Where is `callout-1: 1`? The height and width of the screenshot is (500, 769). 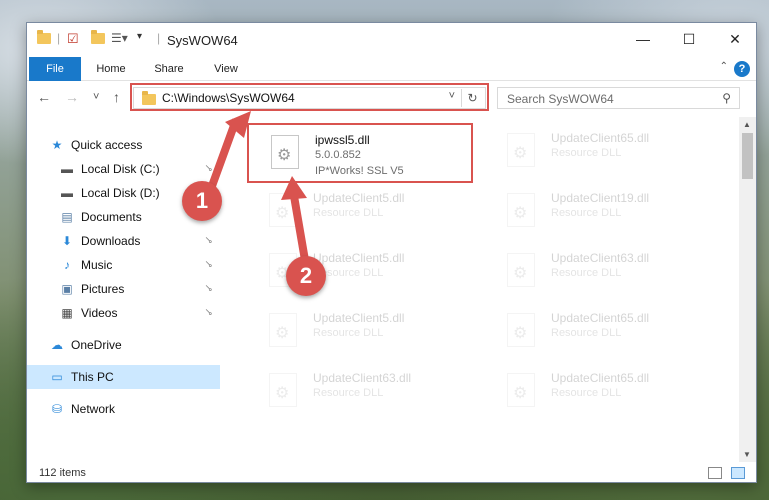
callout-1: 1 is located at coordinates (202, 201).